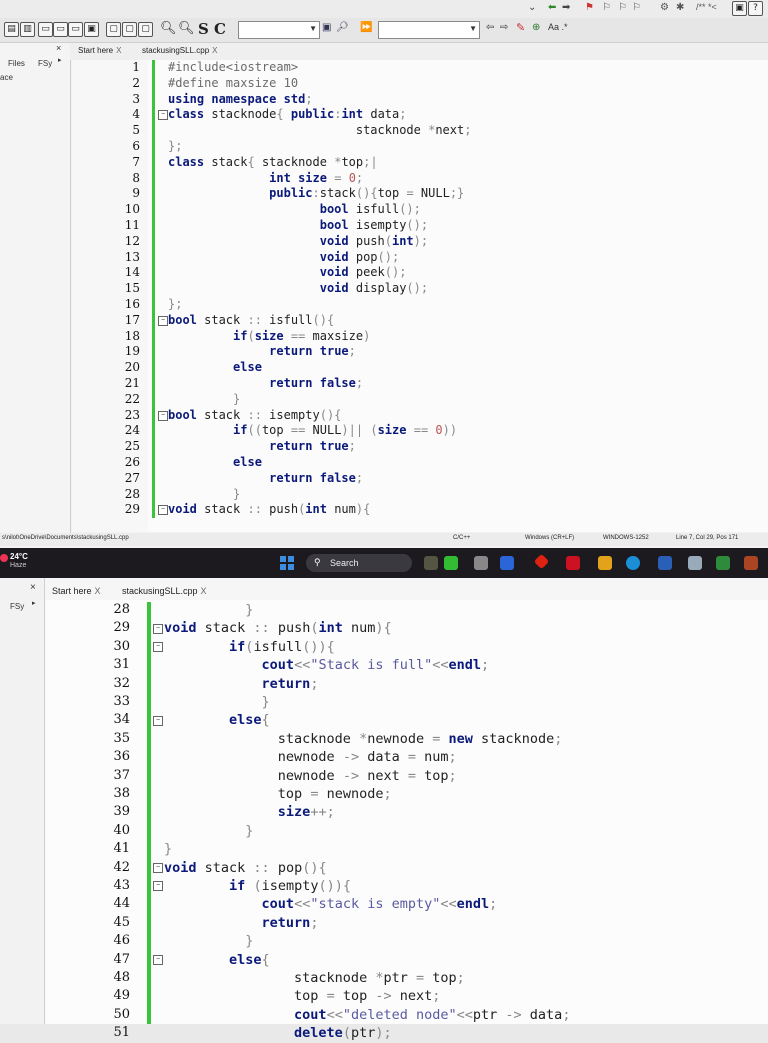 The width and height of the screenshot is (768, 1043). Describe the element at coordinates (451, 563) in the screenshot. I see `task-view-icon` at that location.